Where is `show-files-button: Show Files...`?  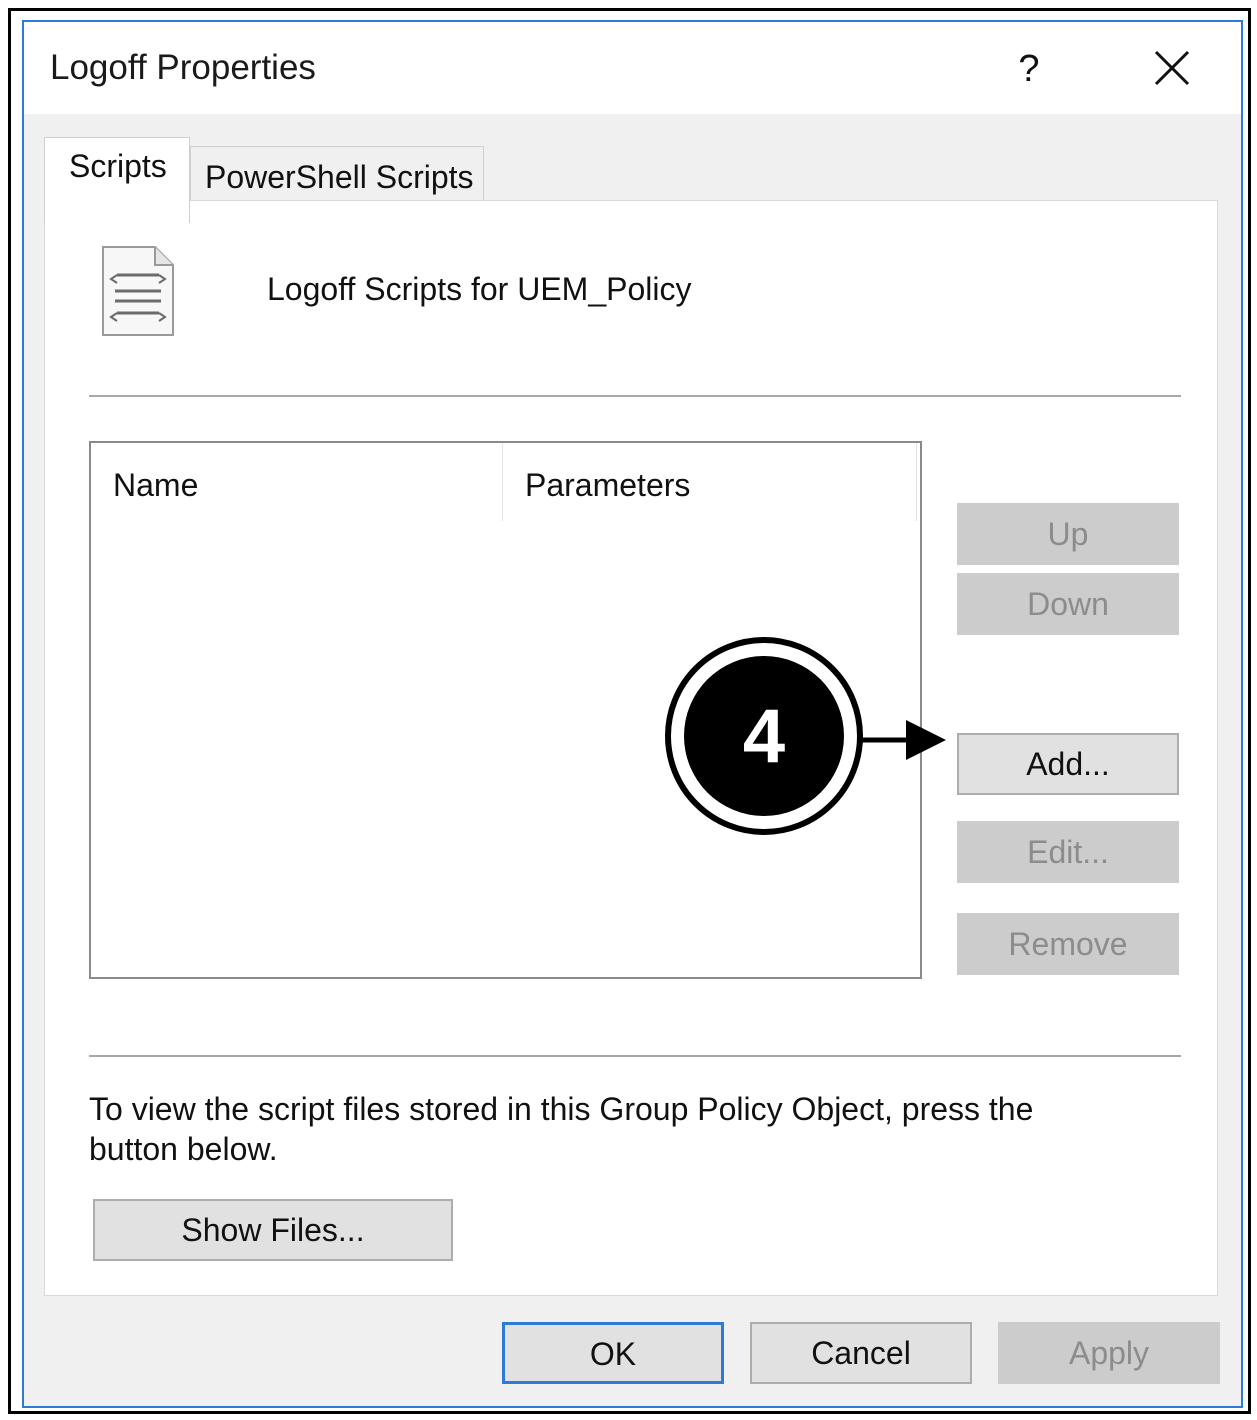 show-files-button: Show Files... is located at coordinates (273, 1230).